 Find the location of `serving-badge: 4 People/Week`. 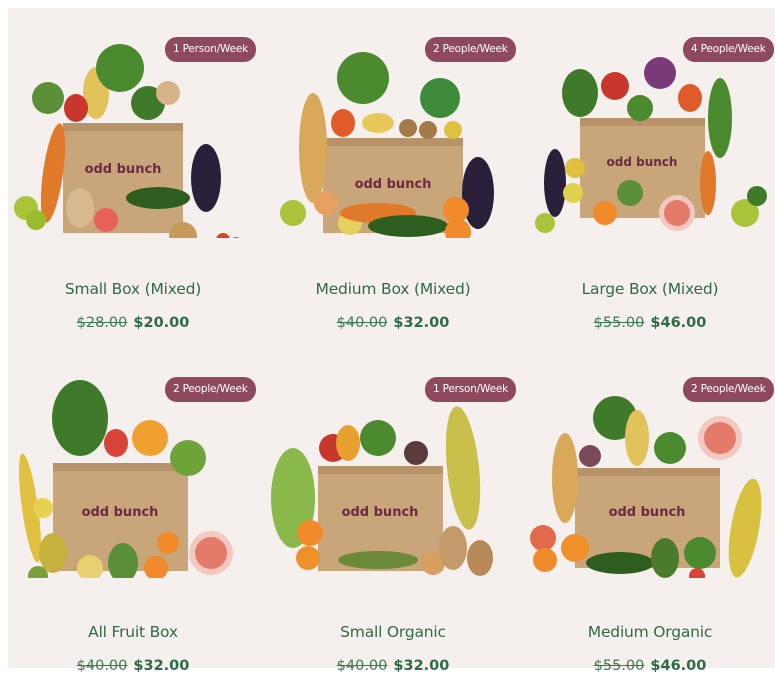

serving-badge: 4 People/Week is located at coordinates (728, 49).